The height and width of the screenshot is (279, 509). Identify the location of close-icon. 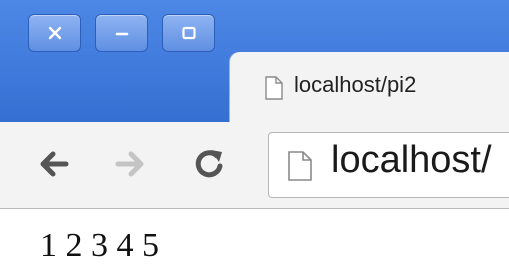
(54, 33).